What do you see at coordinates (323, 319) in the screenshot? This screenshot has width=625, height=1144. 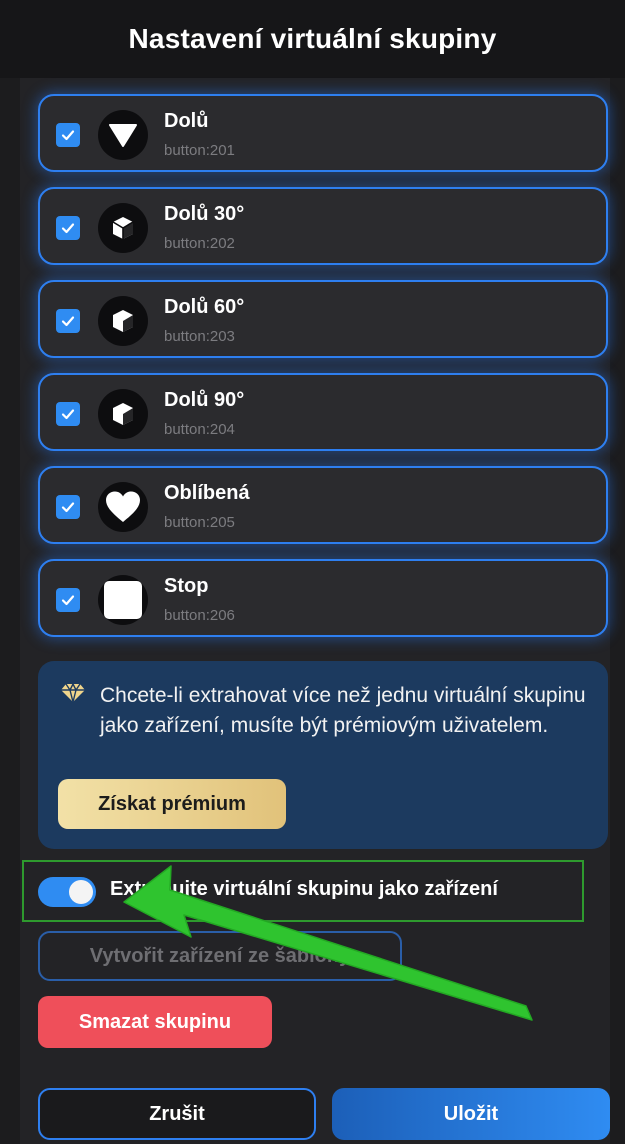 I see `button-item-dolu-60: Dolů 60° button:203` at bounding box center [323, 319].